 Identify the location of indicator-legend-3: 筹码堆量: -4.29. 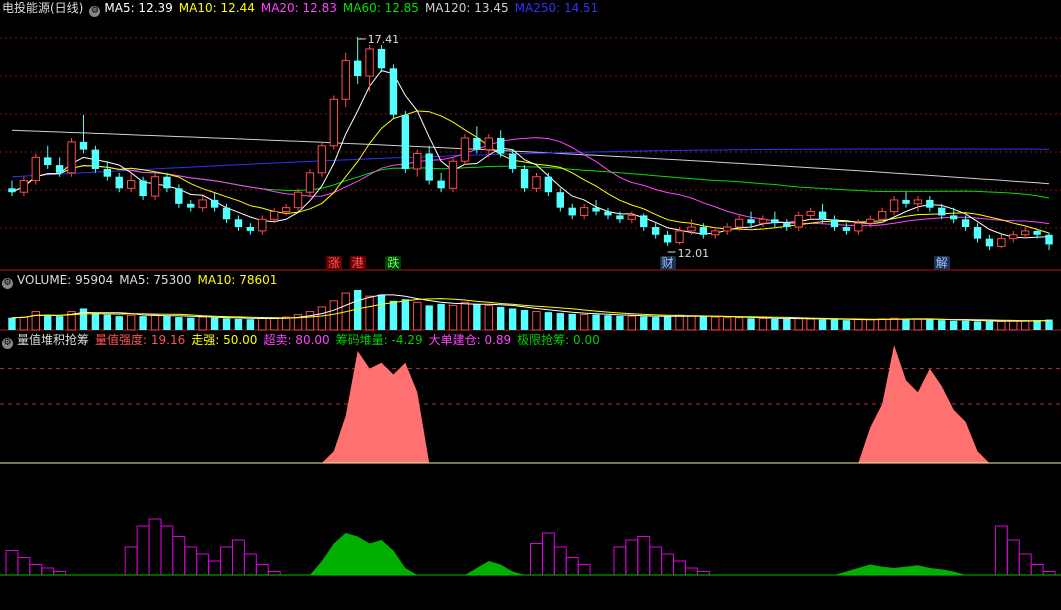
(379, 340).